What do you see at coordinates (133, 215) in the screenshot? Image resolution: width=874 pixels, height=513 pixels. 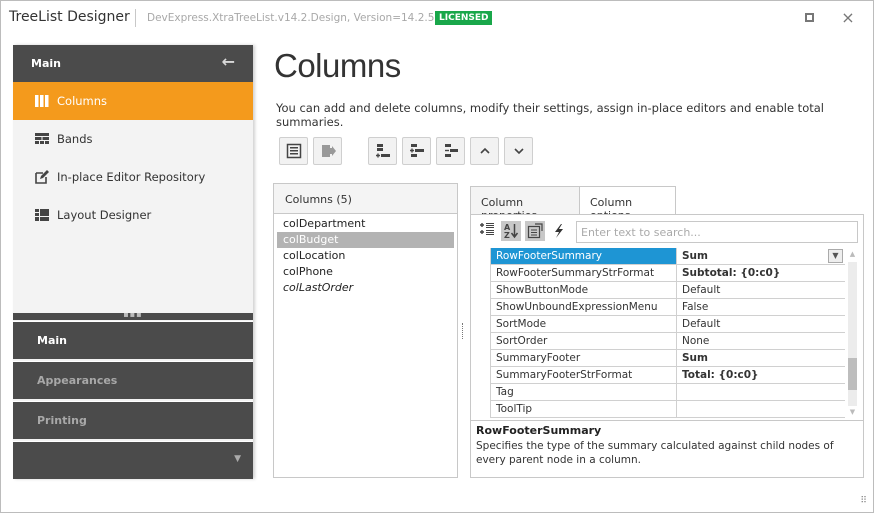 I see `sidebar-item-layout-designer: Layout Designer` at bounding box center [133, 215].